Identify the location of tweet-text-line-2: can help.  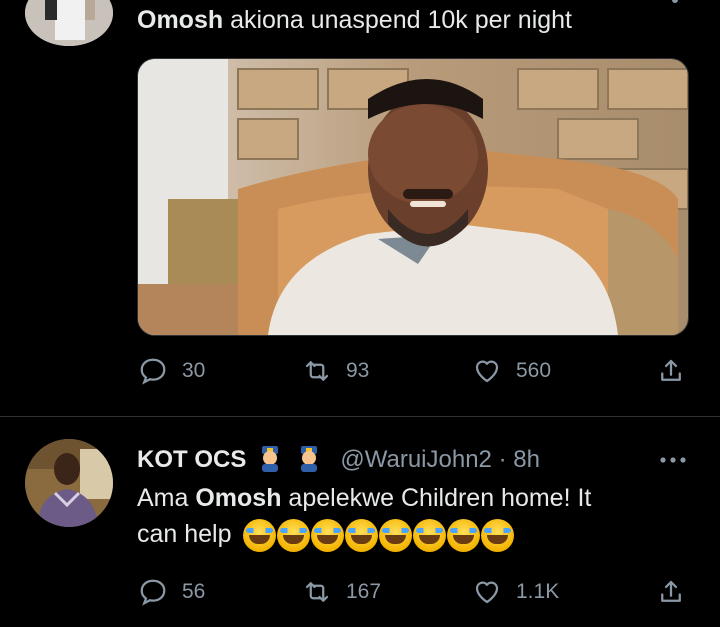
(184, 534).